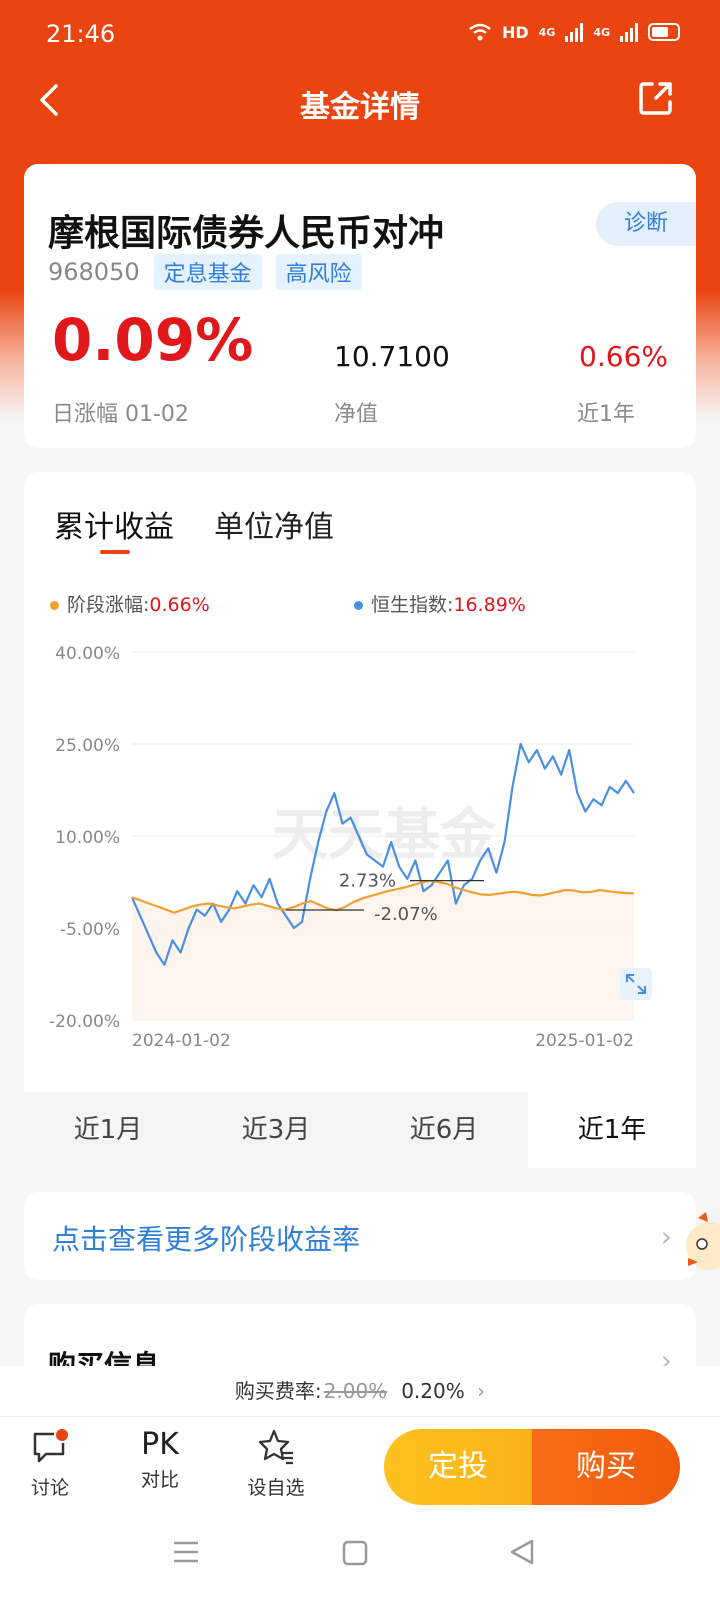 This screenshot has width=720, height=1600. What do you see at coordinates (276, 1488) in the screenshot?
I see `watchlist-label: 设自选` at bounding box center [276, 1488].